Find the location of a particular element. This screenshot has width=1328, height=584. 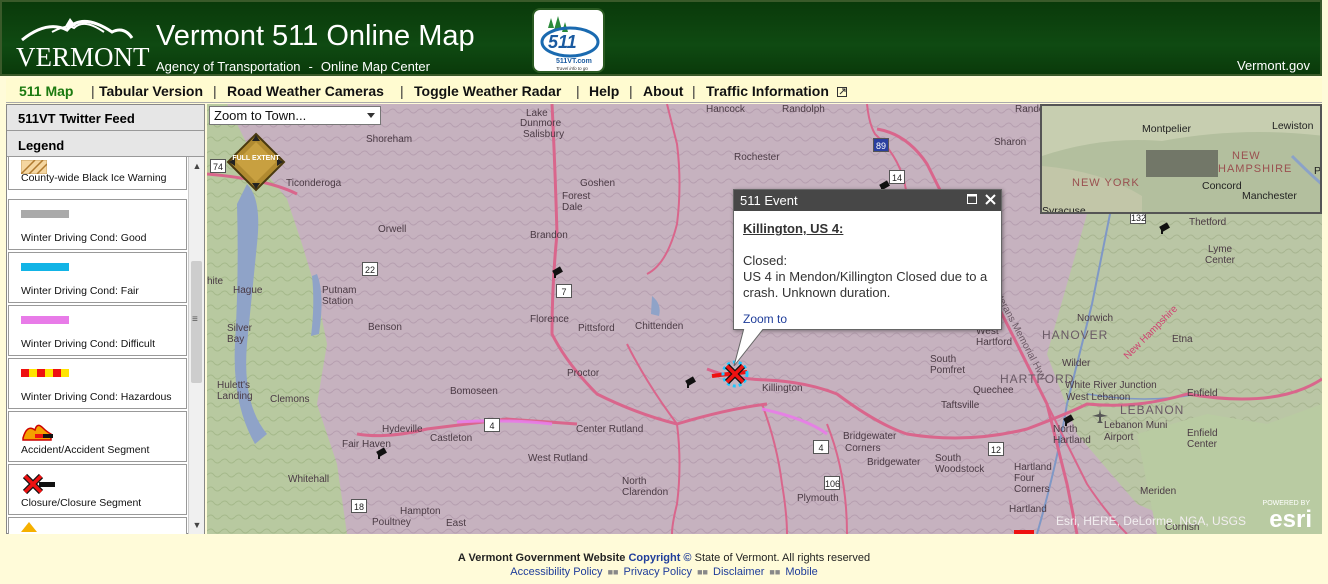

footer-link-accessibility: Accessibility Policy is located at coordinates (556, 572).